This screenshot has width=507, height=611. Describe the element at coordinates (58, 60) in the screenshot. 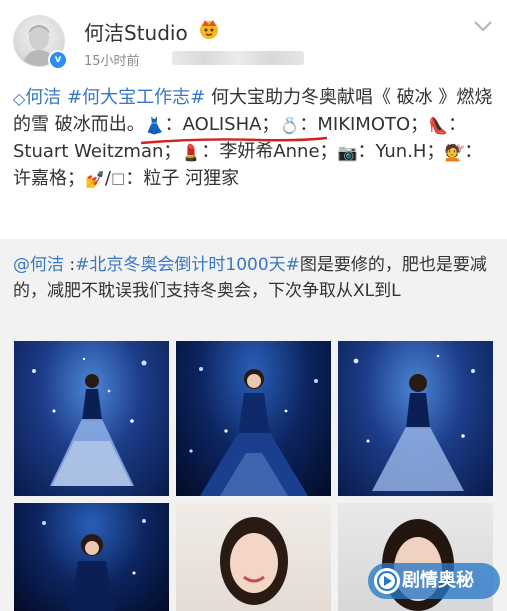

I see `verified-badge-icon: v` at that location.